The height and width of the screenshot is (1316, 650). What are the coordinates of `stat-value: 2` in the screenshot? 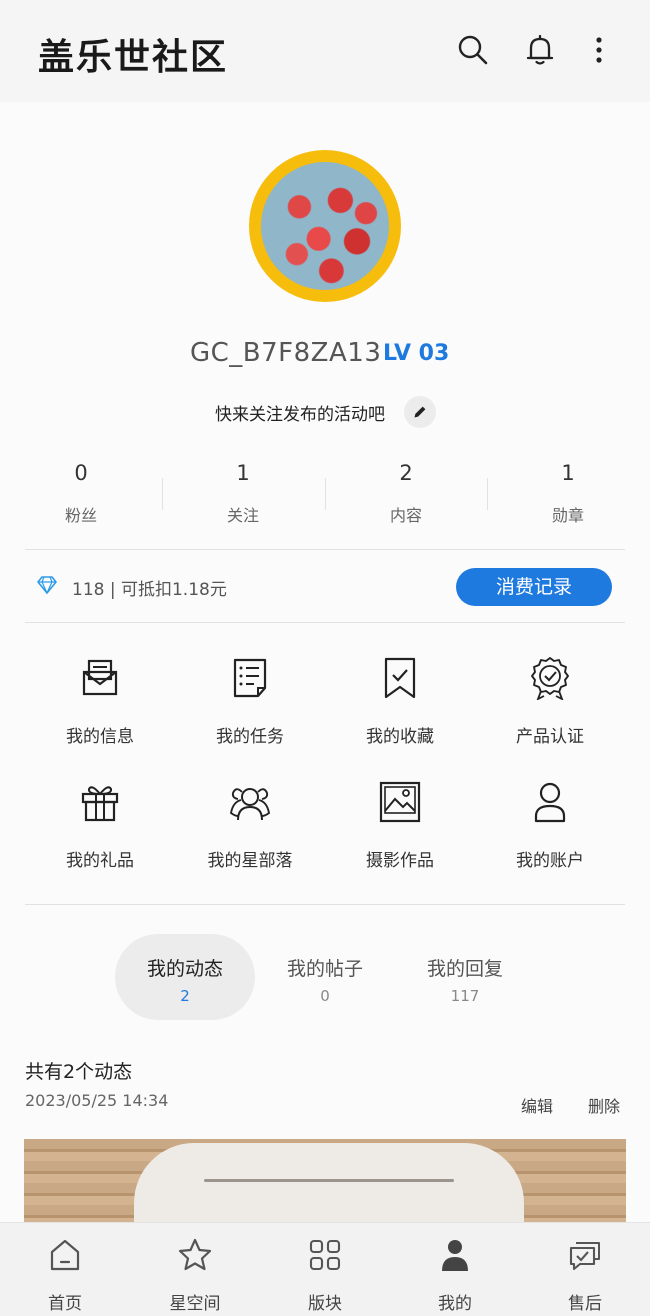 It's located at (406, 473).